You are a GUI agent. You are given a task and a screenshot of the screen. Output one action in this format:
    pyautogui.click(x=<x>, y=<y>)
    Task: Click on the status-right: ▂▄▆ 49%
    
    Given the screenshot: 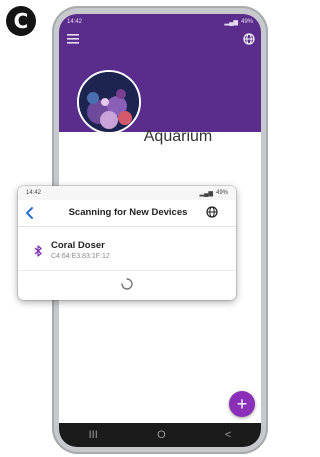 What is the action you would take?
    pyautogui.click(x=239, y=22)
    